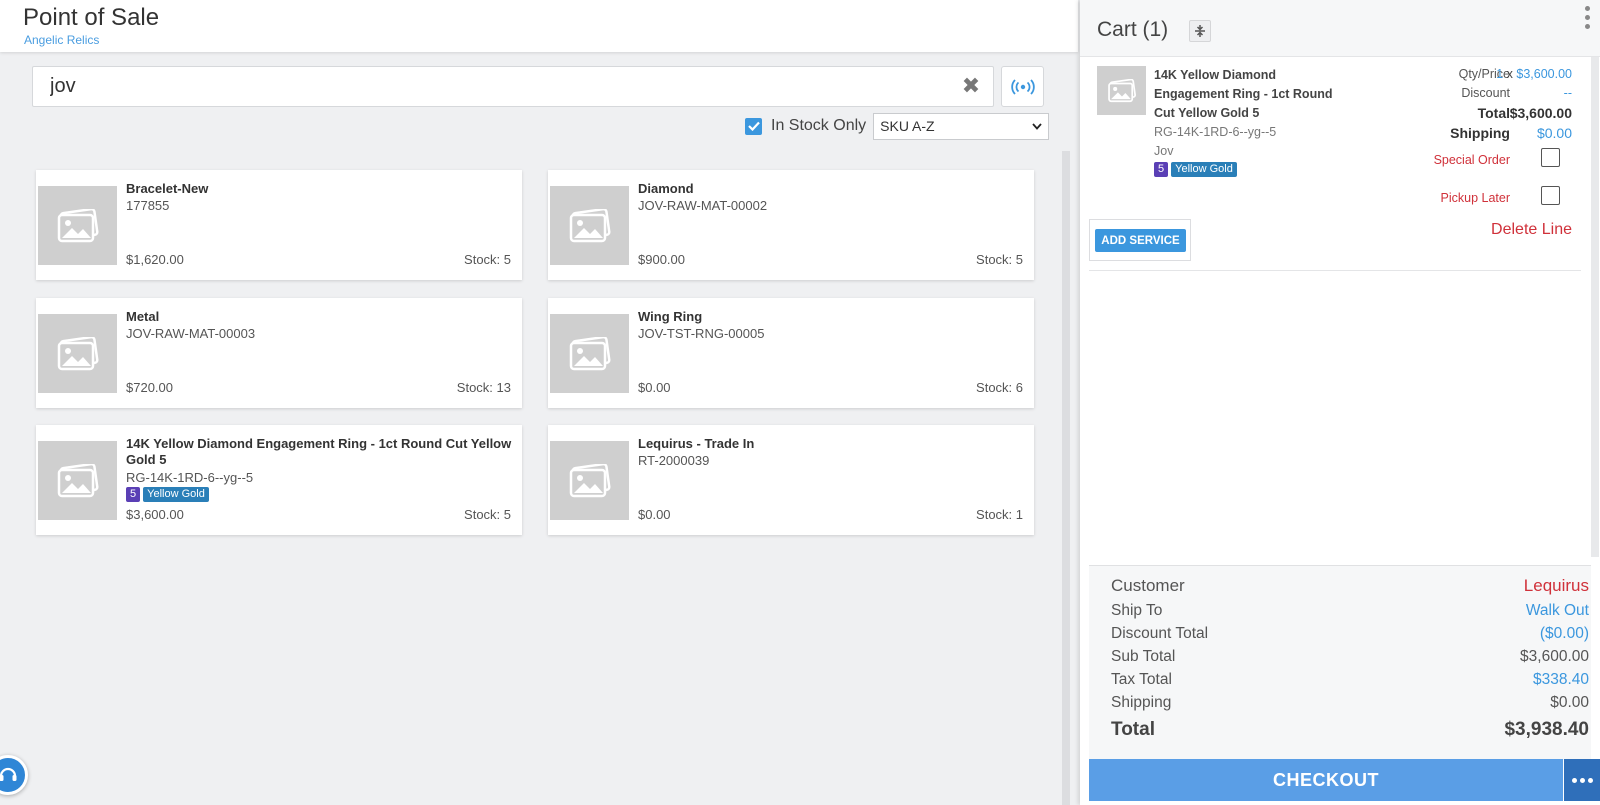 The height and width of the screenshot is (805, 1600). I want to click on product-list-scrollbar, so click(1066, 478).